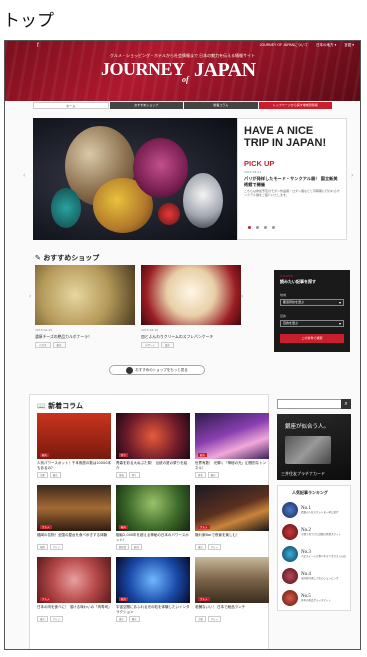  Describe the element at coordinates (157, 370) in the screenshot. I see `more-shops-button: おすすめのショップをもっと見る` at that location.